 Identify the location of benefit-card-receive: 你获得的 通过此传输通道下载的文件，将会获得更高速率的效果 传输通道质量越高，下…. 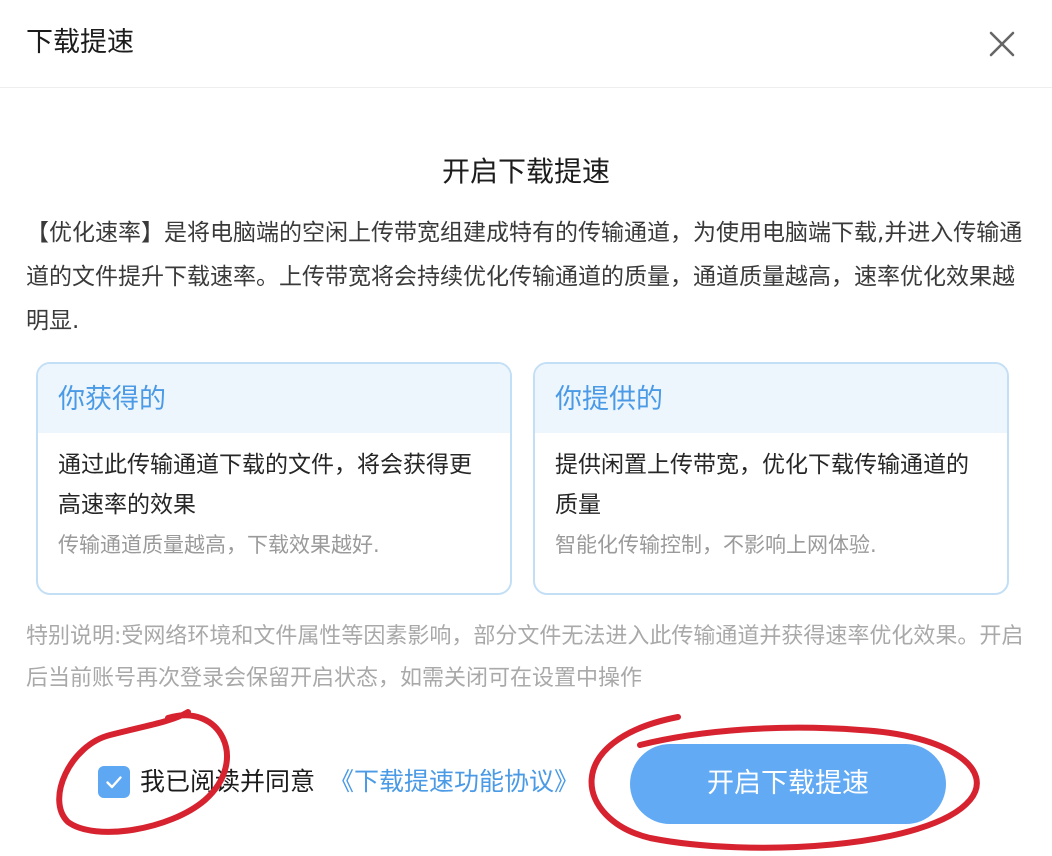
(274, 478).